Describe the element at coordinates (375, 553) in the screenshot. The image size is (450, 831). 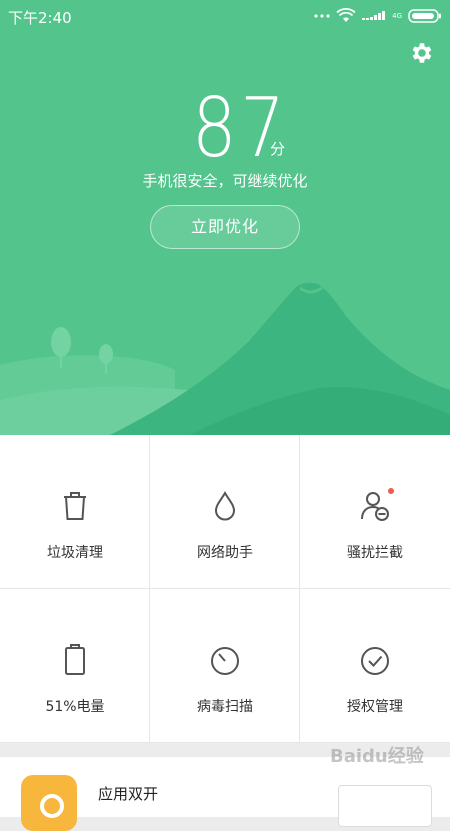
I see `tool-label: 骚扰拦截` at that location.